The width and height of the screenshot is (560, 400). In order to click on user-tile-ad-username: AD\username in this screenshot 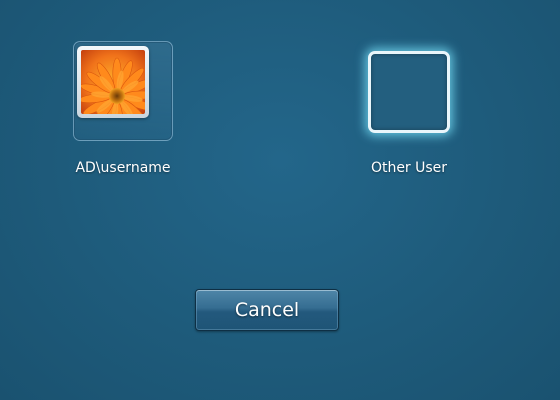, I will do `click(123, 112)`.